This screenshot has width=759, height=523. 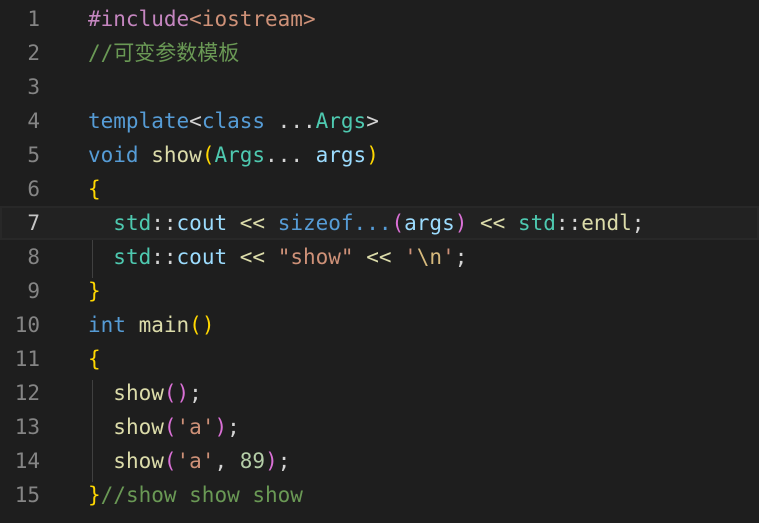 What do you see at coordinates (429, 223) in the screenshot?
I see `code-token: args` at bounding box center [429, 223].